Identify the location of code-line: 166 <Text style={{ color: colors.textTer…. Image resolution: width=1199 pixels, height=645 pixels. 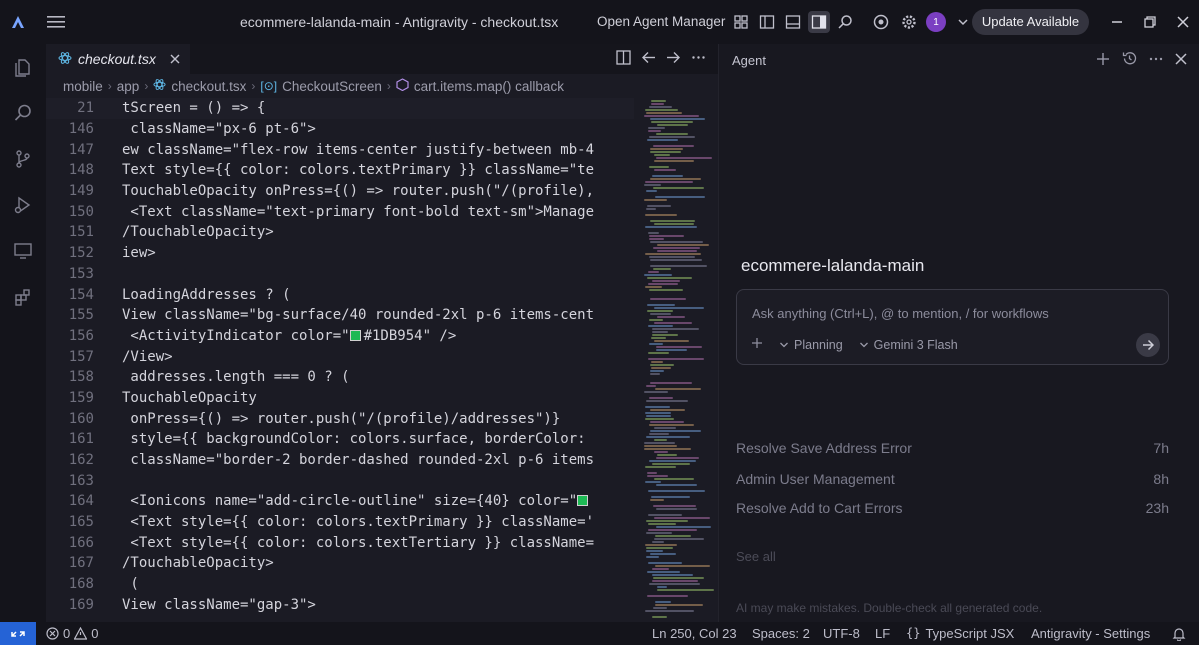
(340, 542).